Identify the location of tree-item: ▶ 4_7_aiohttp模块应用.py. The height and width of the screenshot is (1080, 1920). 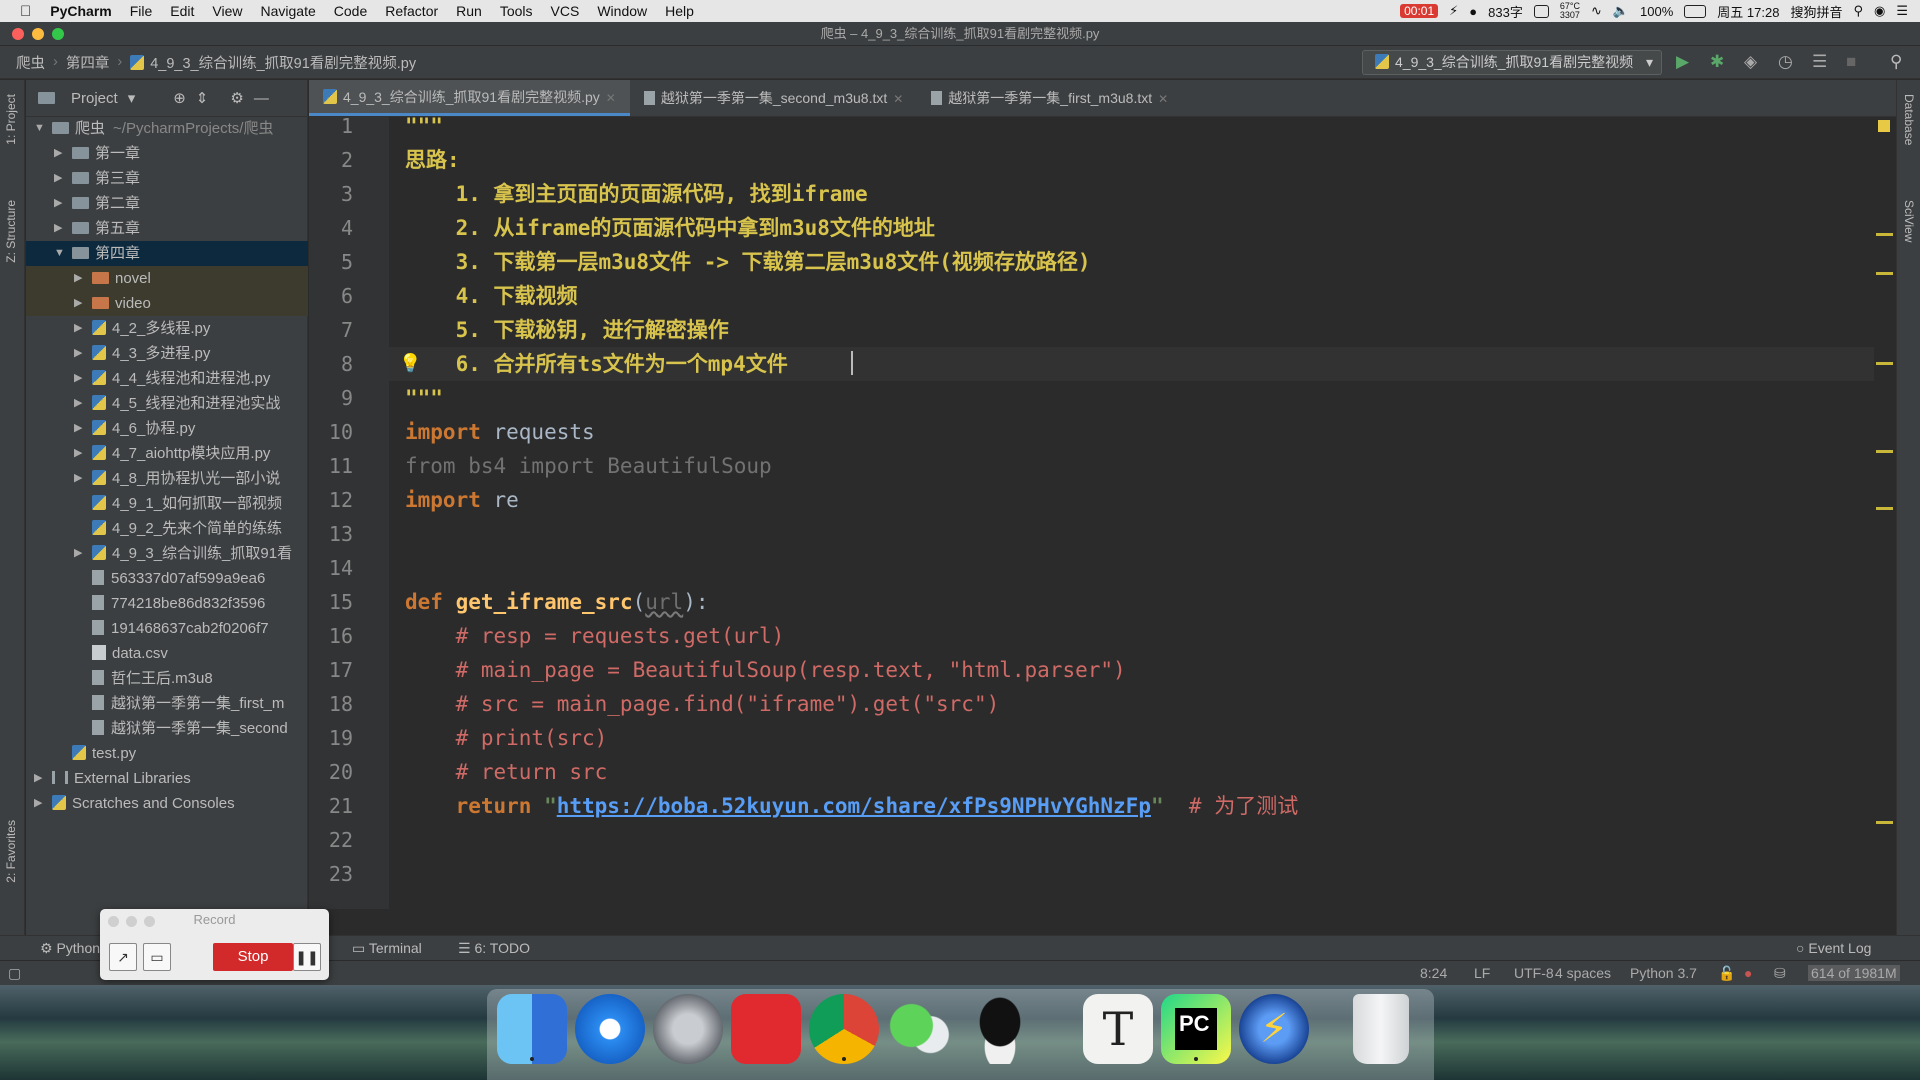
(167, 453).